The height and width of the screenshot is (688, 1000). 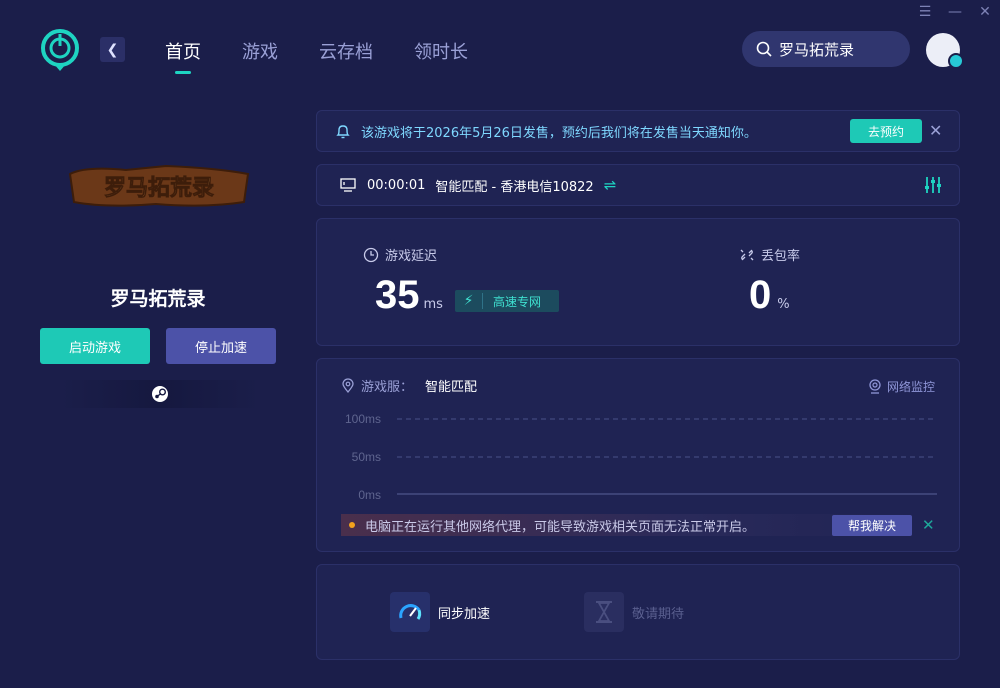 I want to click on latency-label-row: 游戏延迟, so click(x=400, y=254).